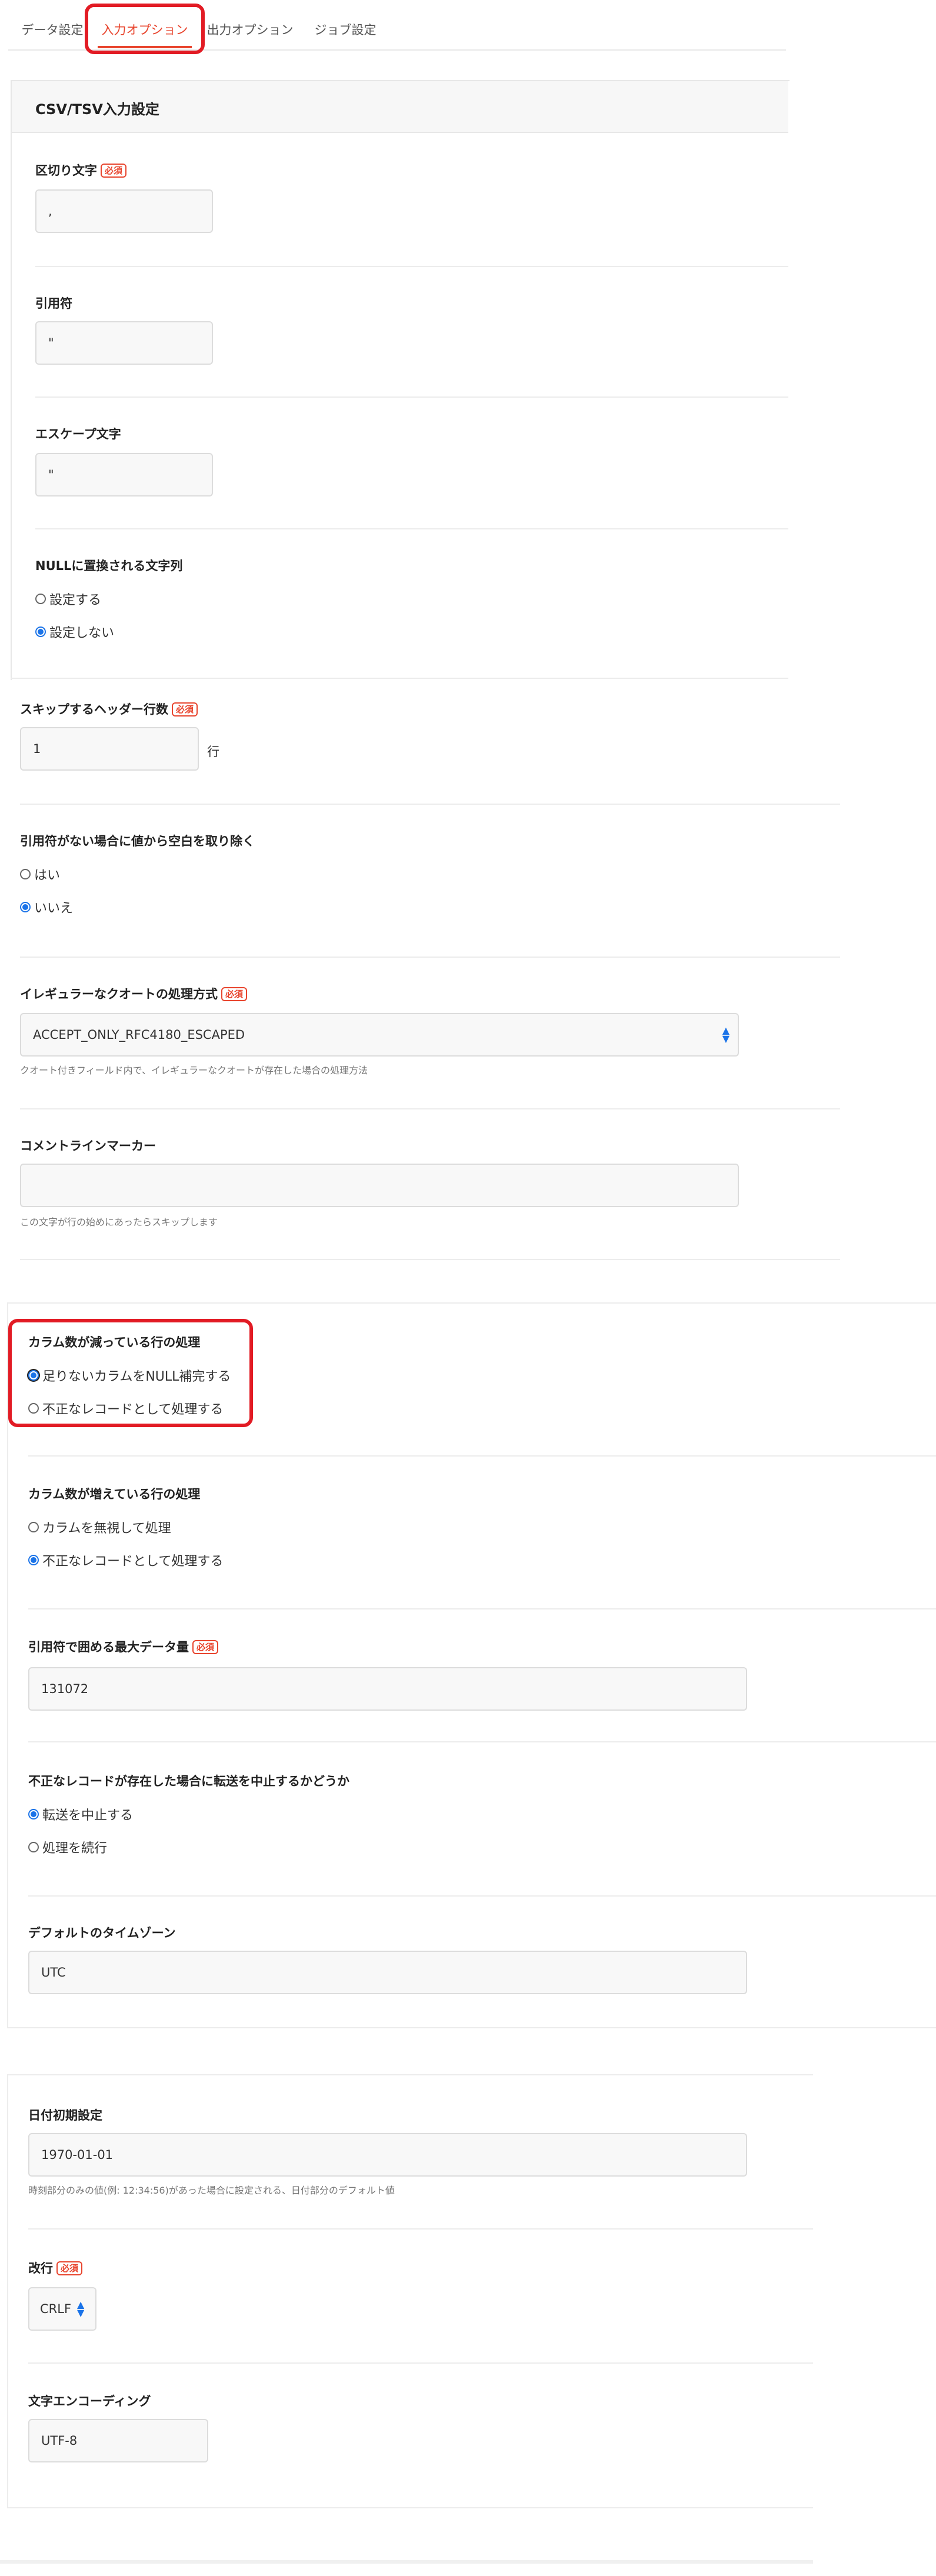 This screenshot has width=936, height=2576. What do you see at coordinates (99, 1528) in the screenshot?
I see `more-columns-option-ignore: カラムを無視して処理` at bounding box center [99, 1528].